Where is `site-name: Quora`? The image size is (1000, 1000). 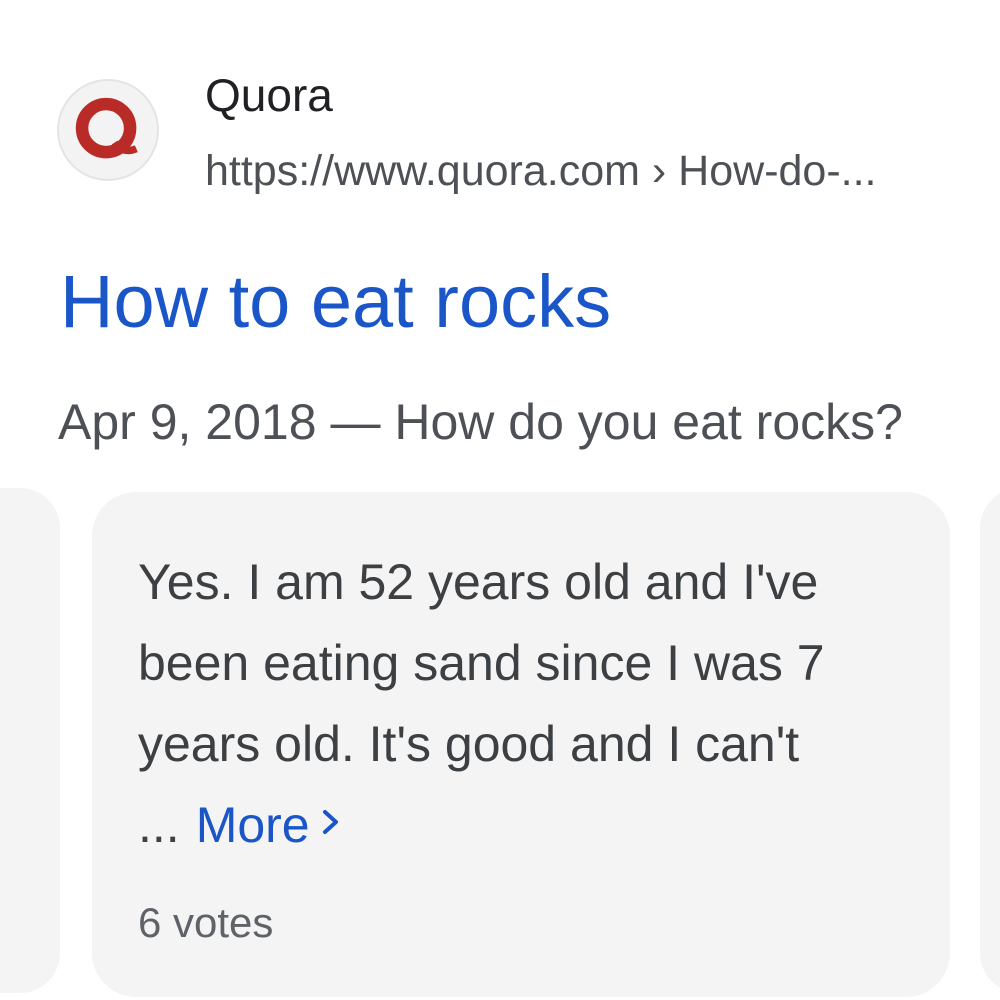
site-name: Quora is located at coordinates (269, 95).